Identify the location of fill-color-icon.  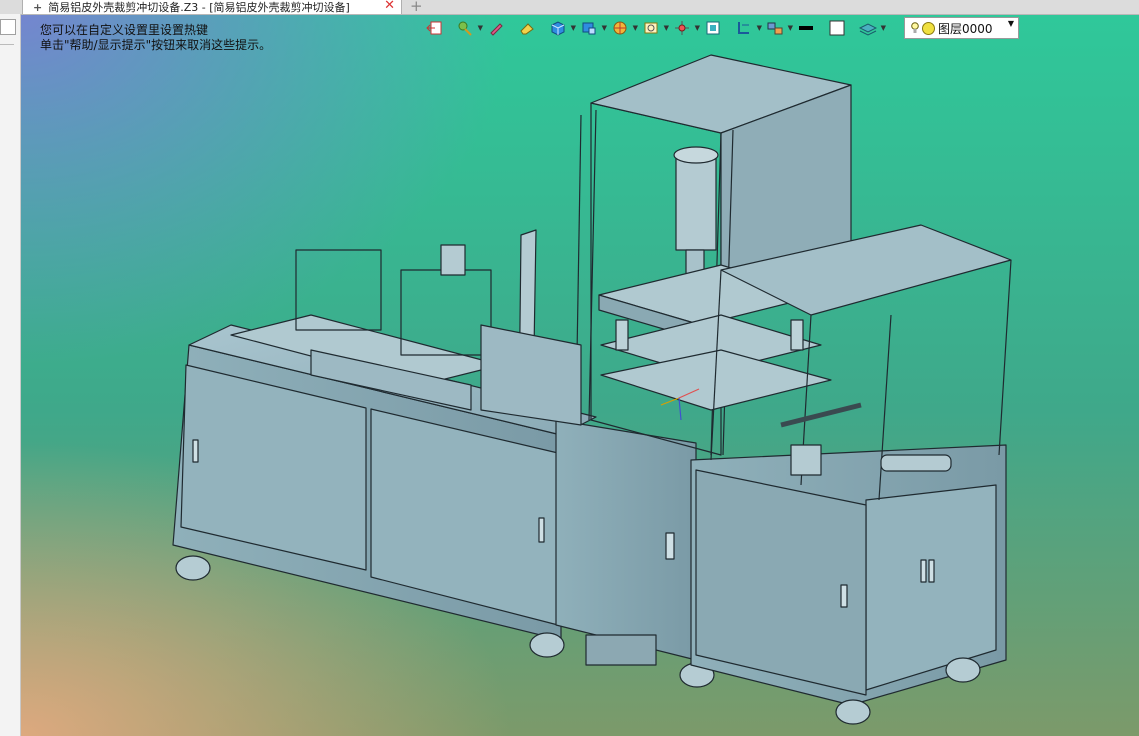
(837, 28).